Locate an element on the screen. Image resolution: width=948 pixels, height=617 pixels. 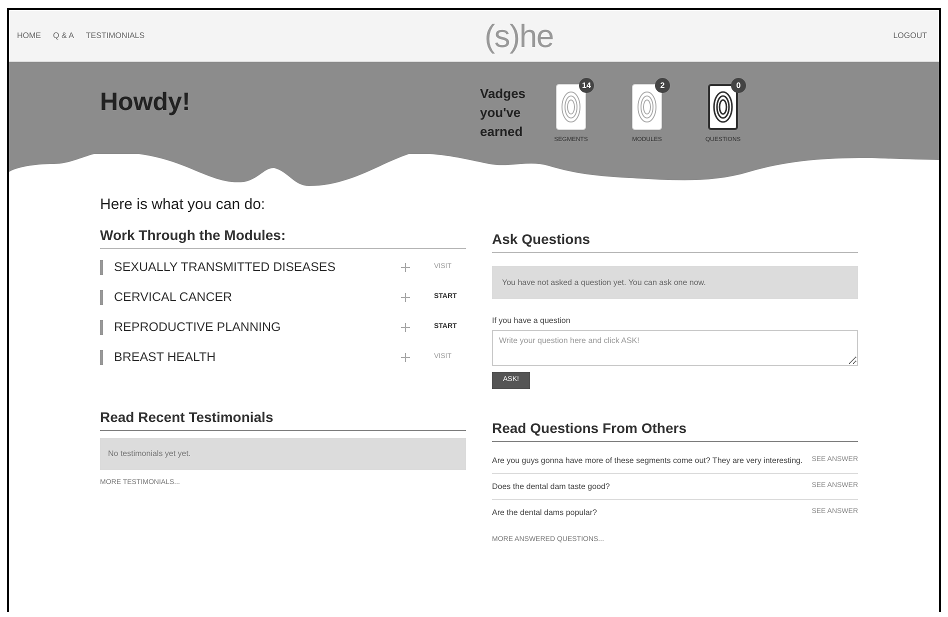
greeting-heading: Howdy! is located at coordinates (146, 104).